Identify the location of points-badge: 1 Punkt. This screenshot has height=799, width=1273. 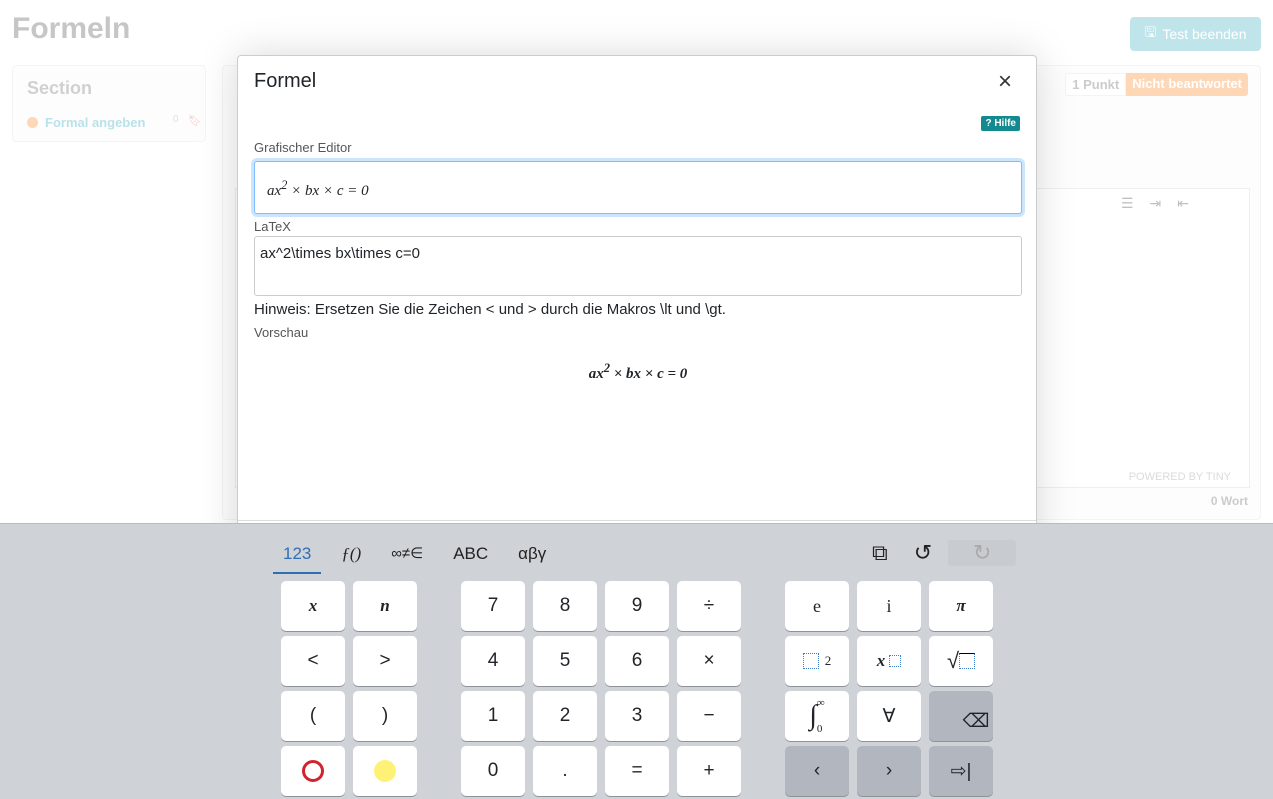
(1096, 84).